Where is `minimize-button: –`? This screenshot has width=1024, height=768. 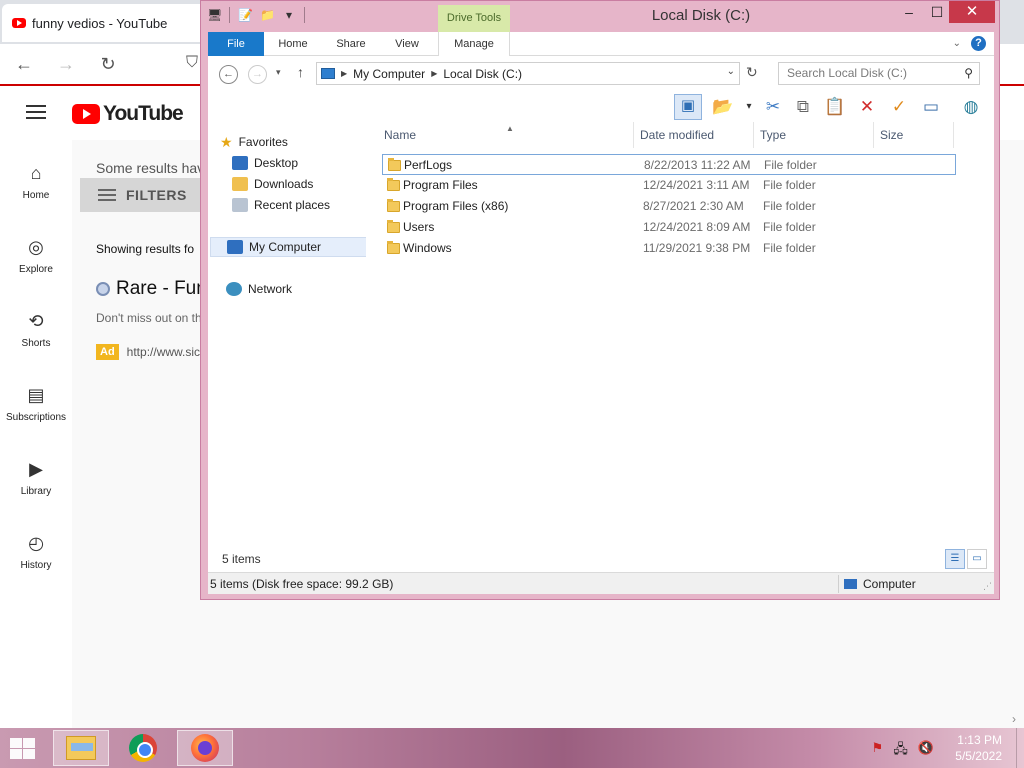
minimize-button: – is located at coordinates (909, 12).